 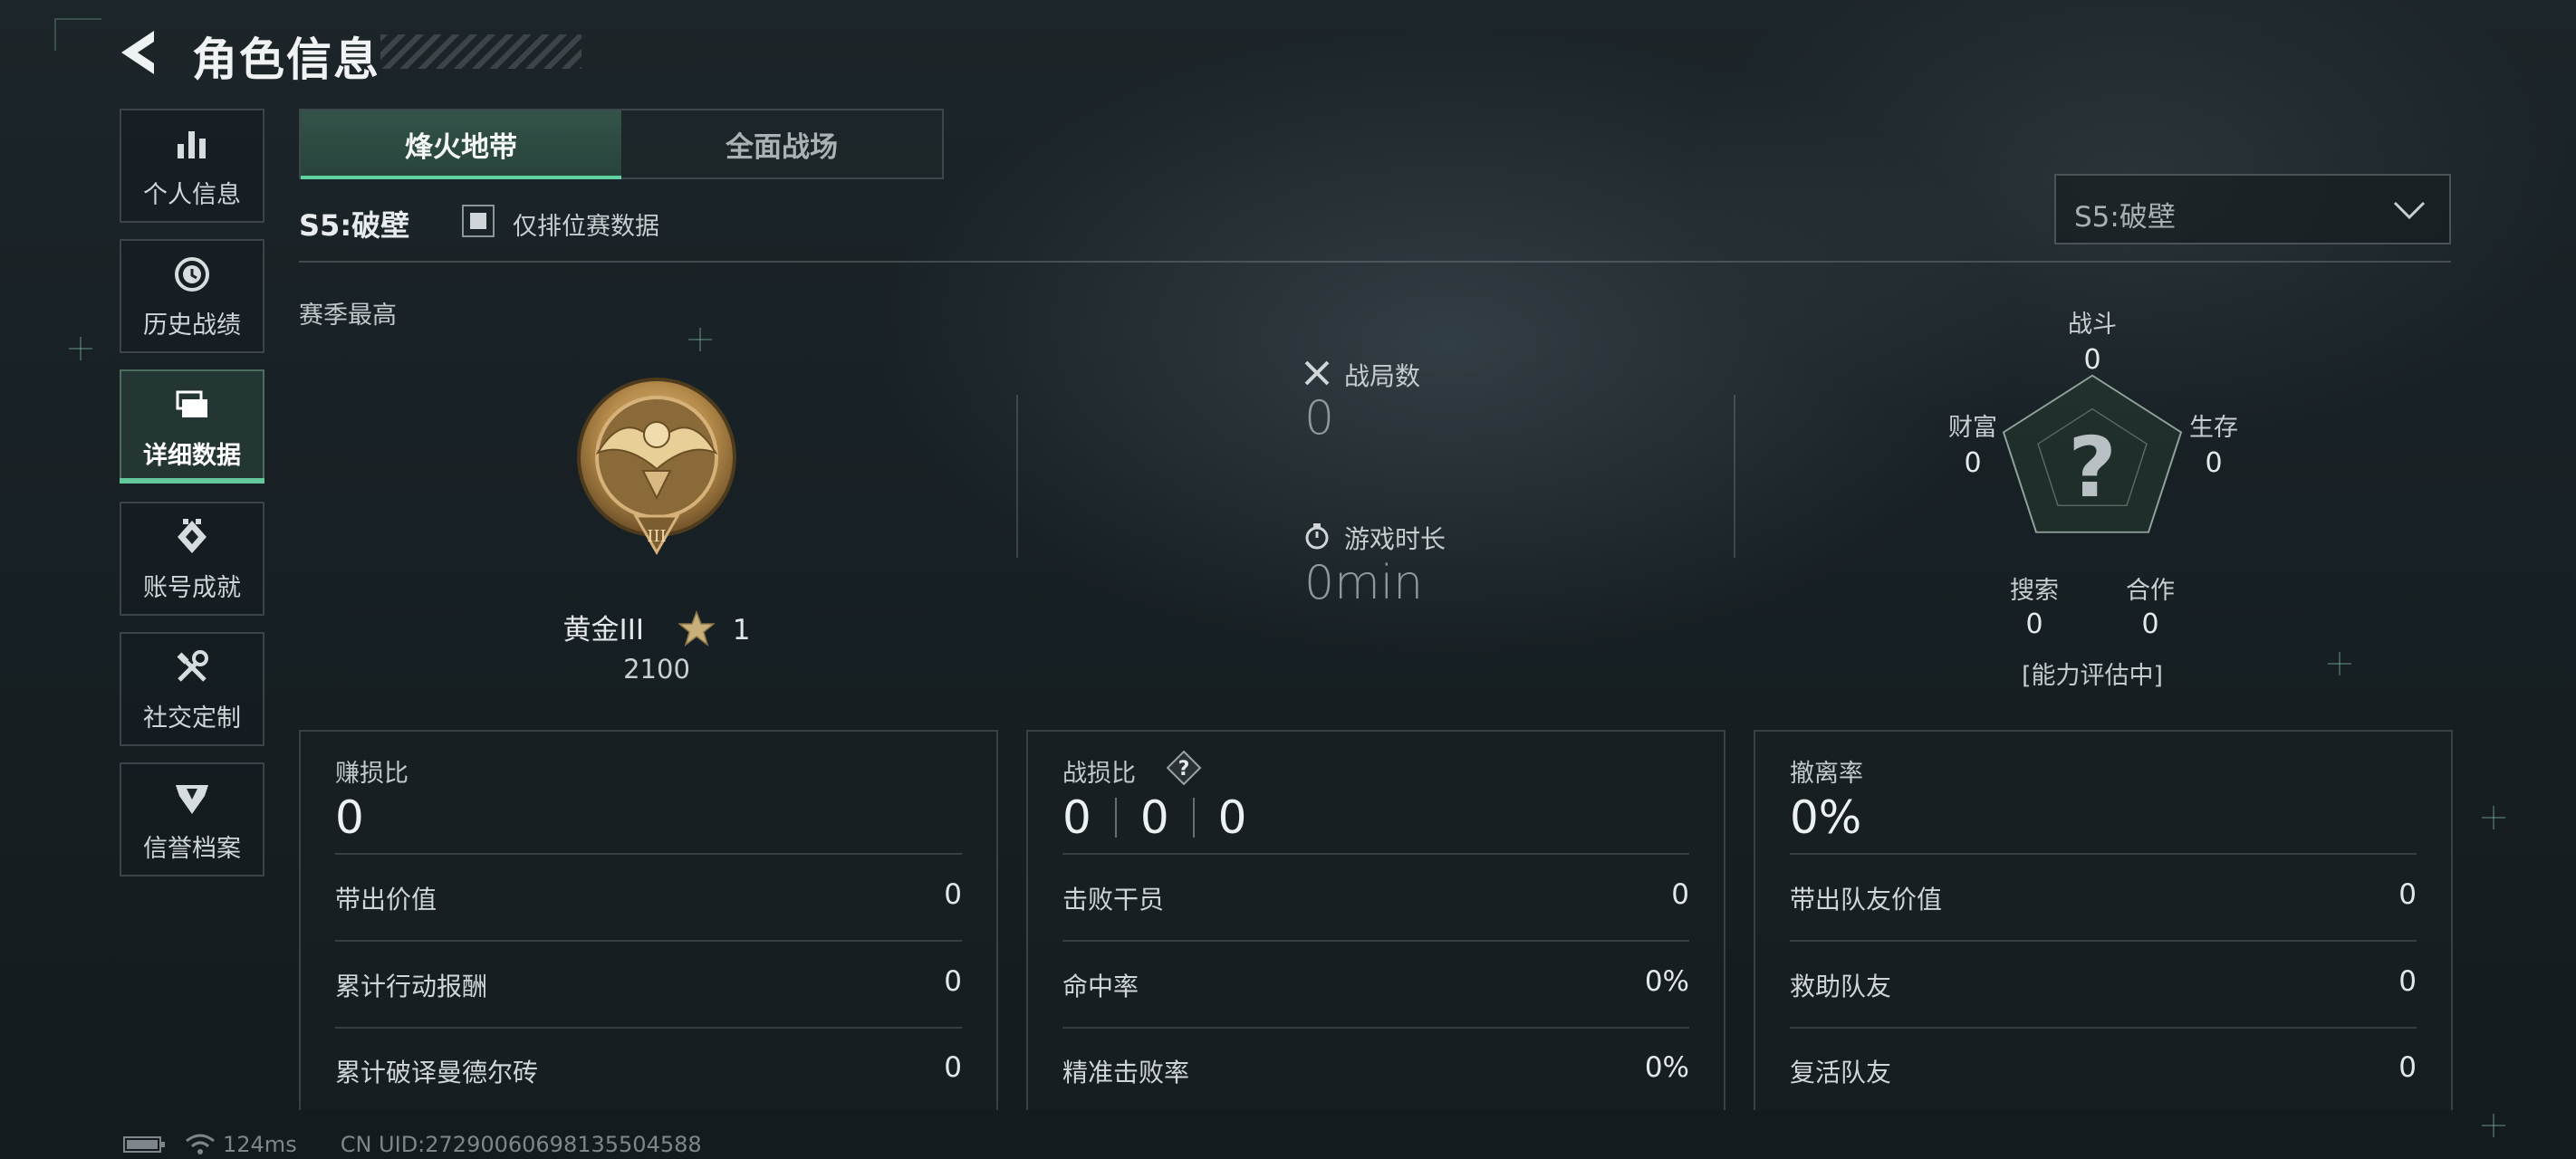 What do you see at coordinates (2103, 920) in the screenshot?
I see `extraction-card: 撤离率 0% 带出队友价值 0 救助队友 0 复活队友 0` at bounding box center [2103, 920].